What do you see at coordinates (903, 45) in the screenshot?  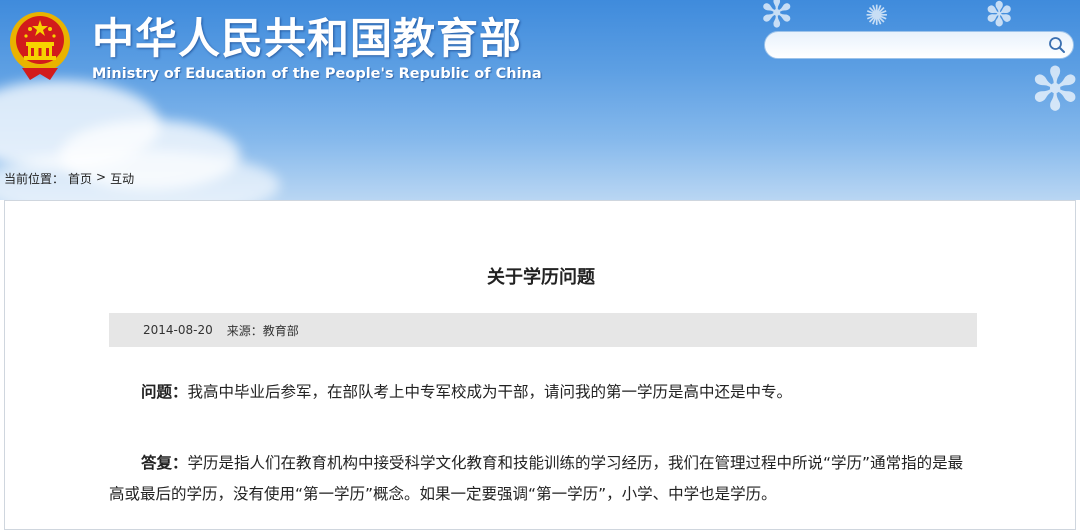 I see `search-input` at bounding box center [903, 45].